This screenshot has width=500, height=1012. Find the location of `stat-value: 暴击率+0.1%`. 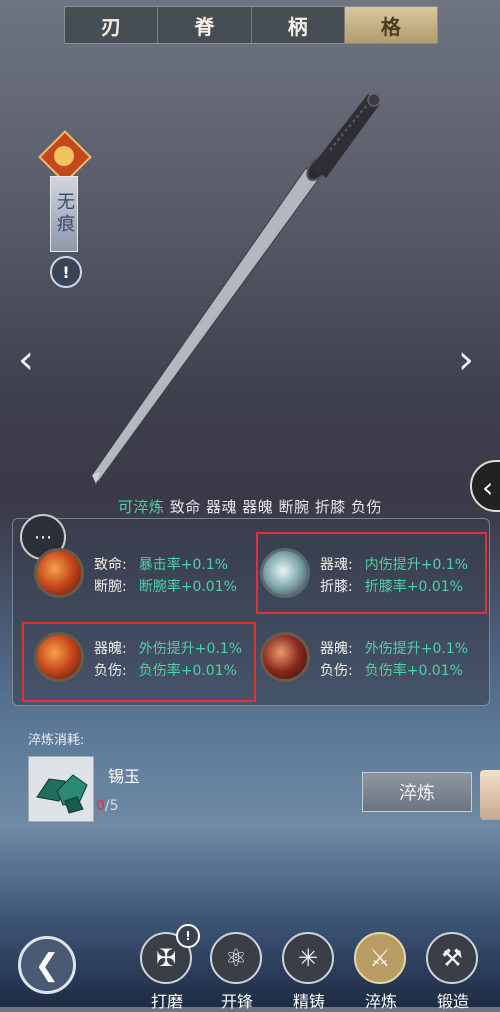

stat-value: 暴击率+0.1% is located at coordinates (183, 565).